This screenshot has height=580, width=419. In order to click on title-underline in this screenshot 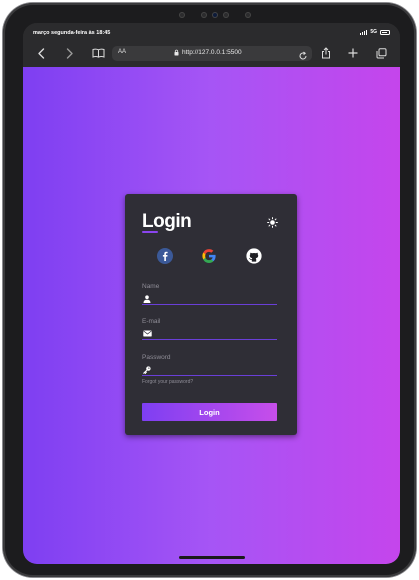, I will do `click(150, 232)`.